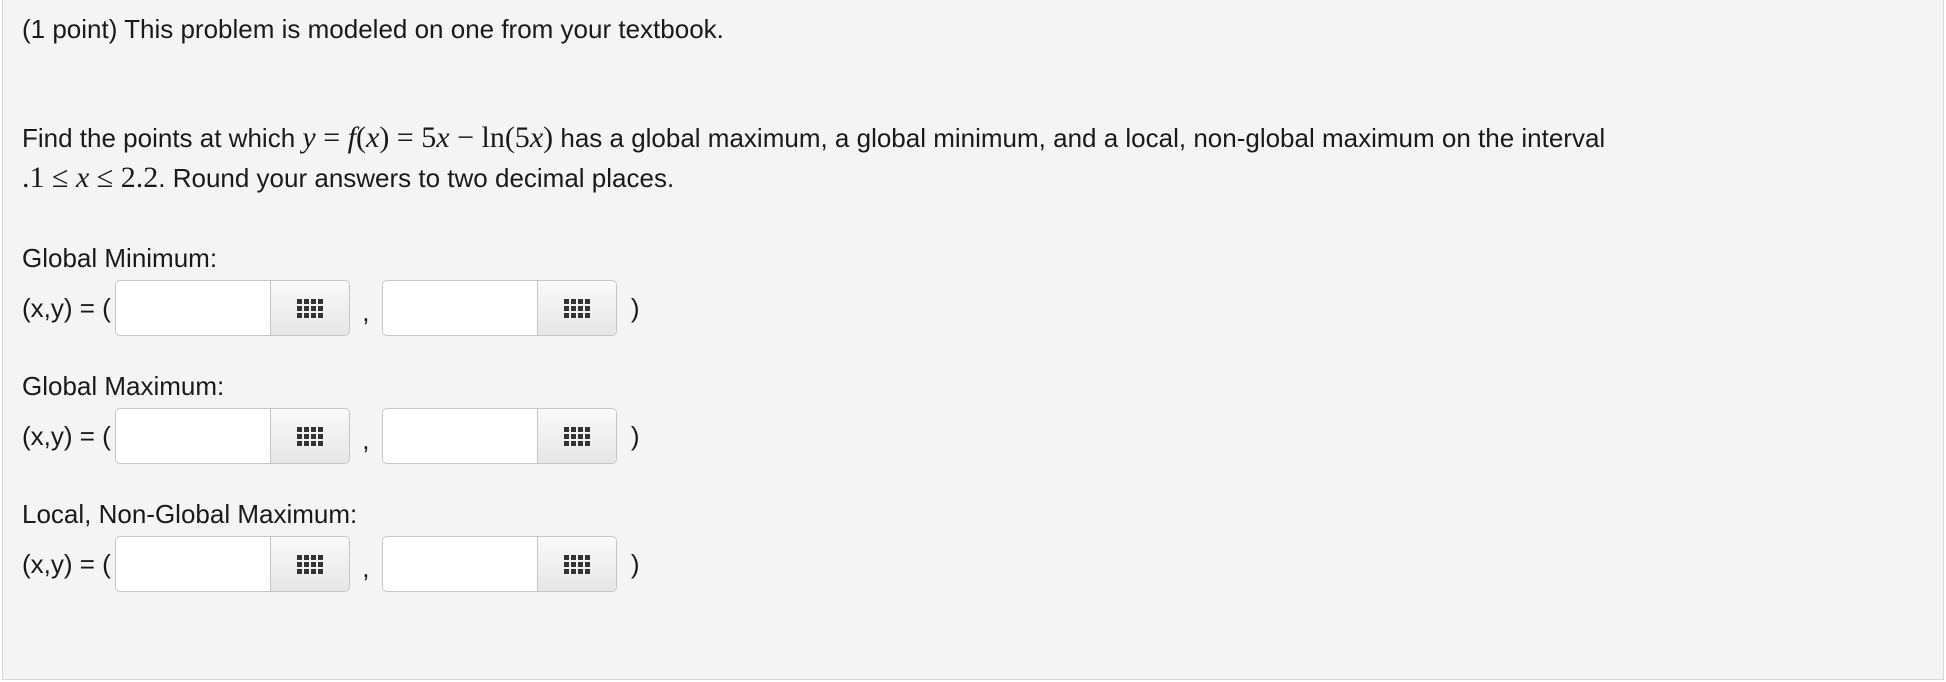 Image resolution: width=1946 pixels, height=682 pixels. I want to click on global-minimum-y-palette-button, so click(576, 308).